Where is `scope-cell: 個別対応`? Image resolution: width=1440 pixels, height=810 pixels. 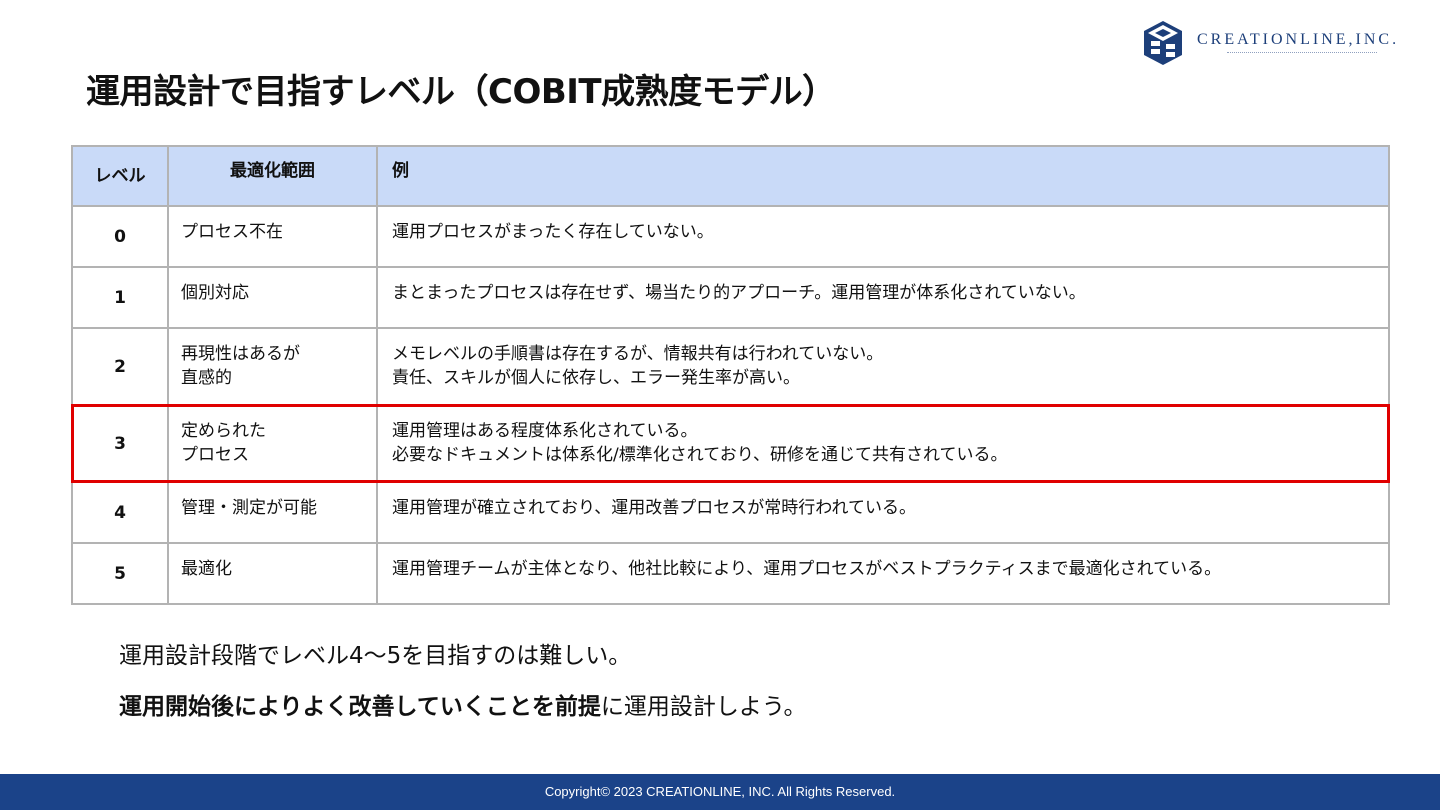
scope-cell: 個別対応 is located at coordinates (272, 297).